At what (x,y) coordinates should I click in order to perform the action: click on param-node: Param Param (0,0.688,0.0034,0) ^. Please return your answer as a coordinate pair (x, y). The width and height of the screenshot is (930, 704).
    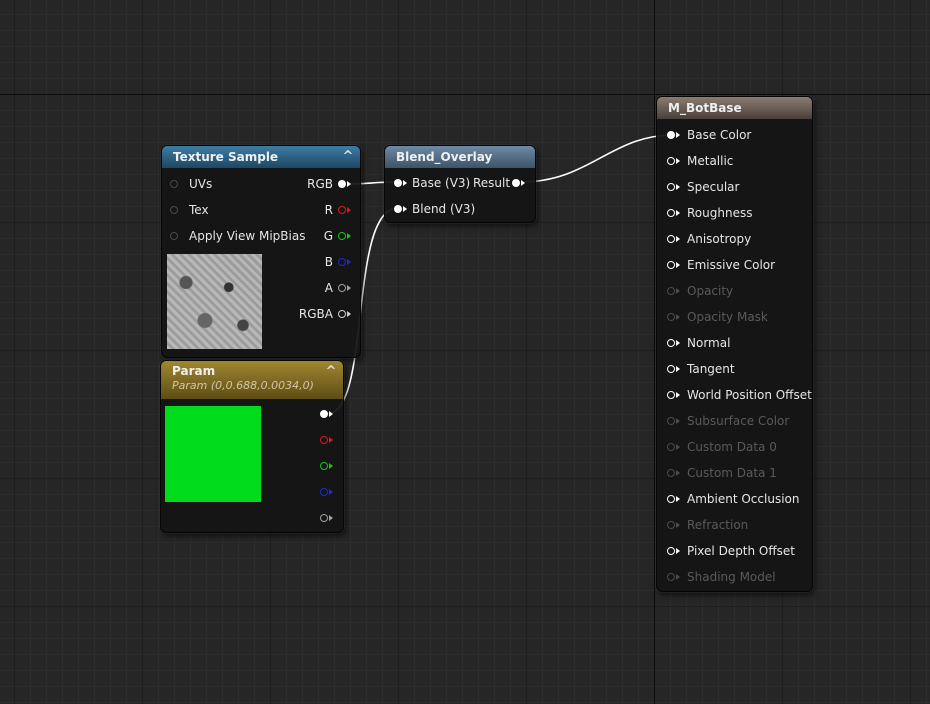
    Looking at the image, I should click on (252, 446).